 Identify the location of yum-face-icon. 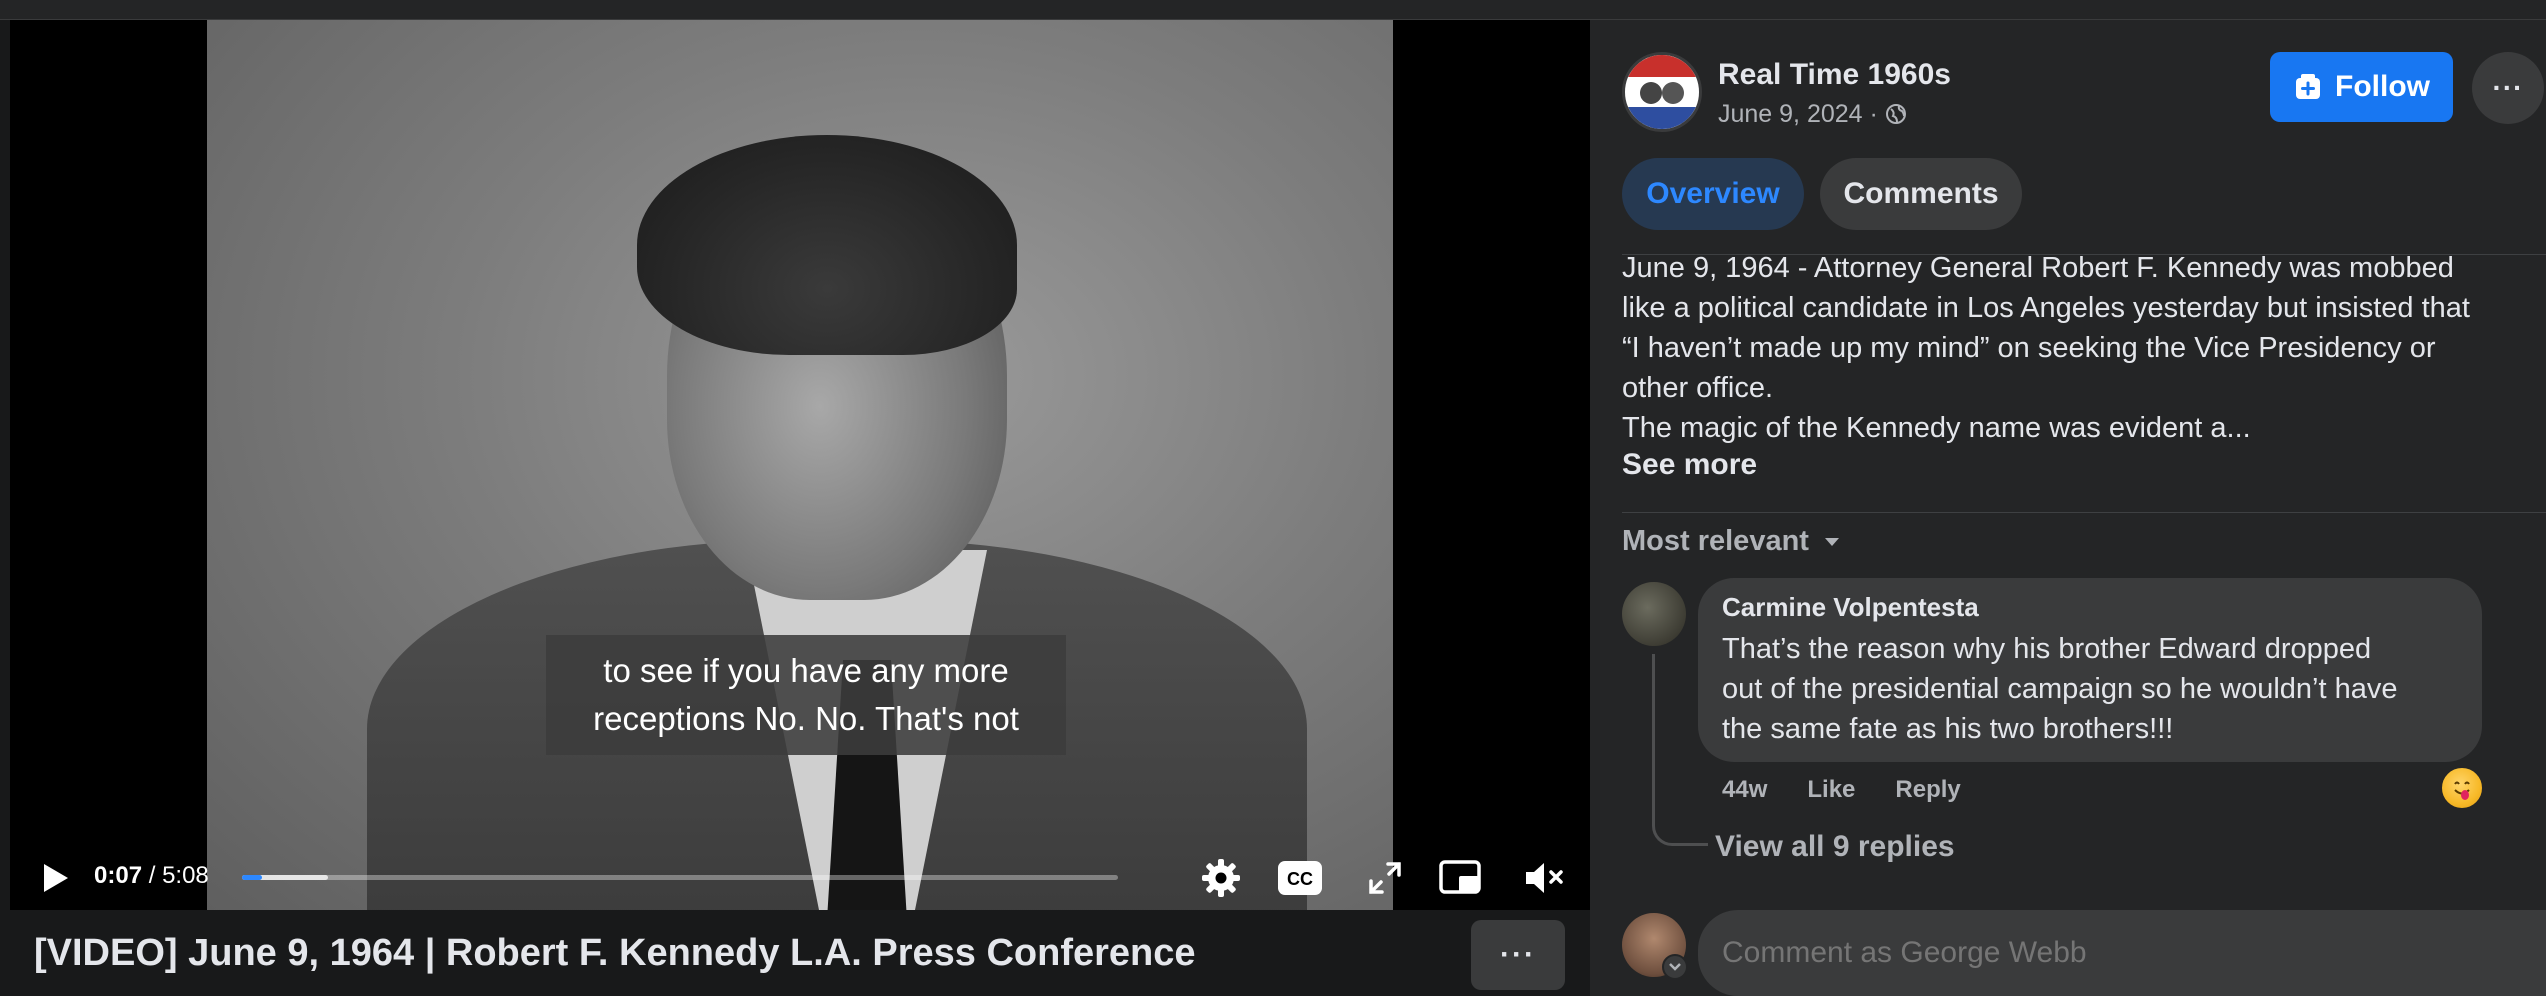
(2462, 790).